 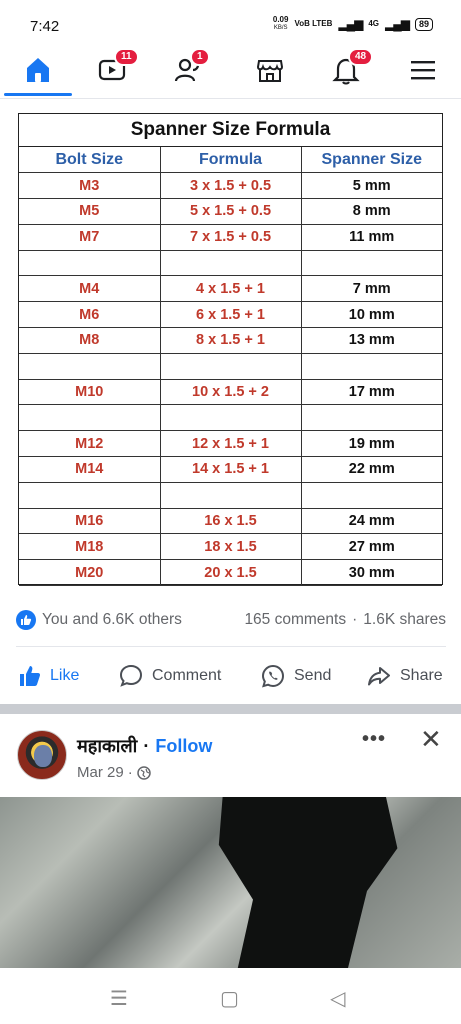 I want to click on bolt-size-cell: M5, so click(x=90, y=211).